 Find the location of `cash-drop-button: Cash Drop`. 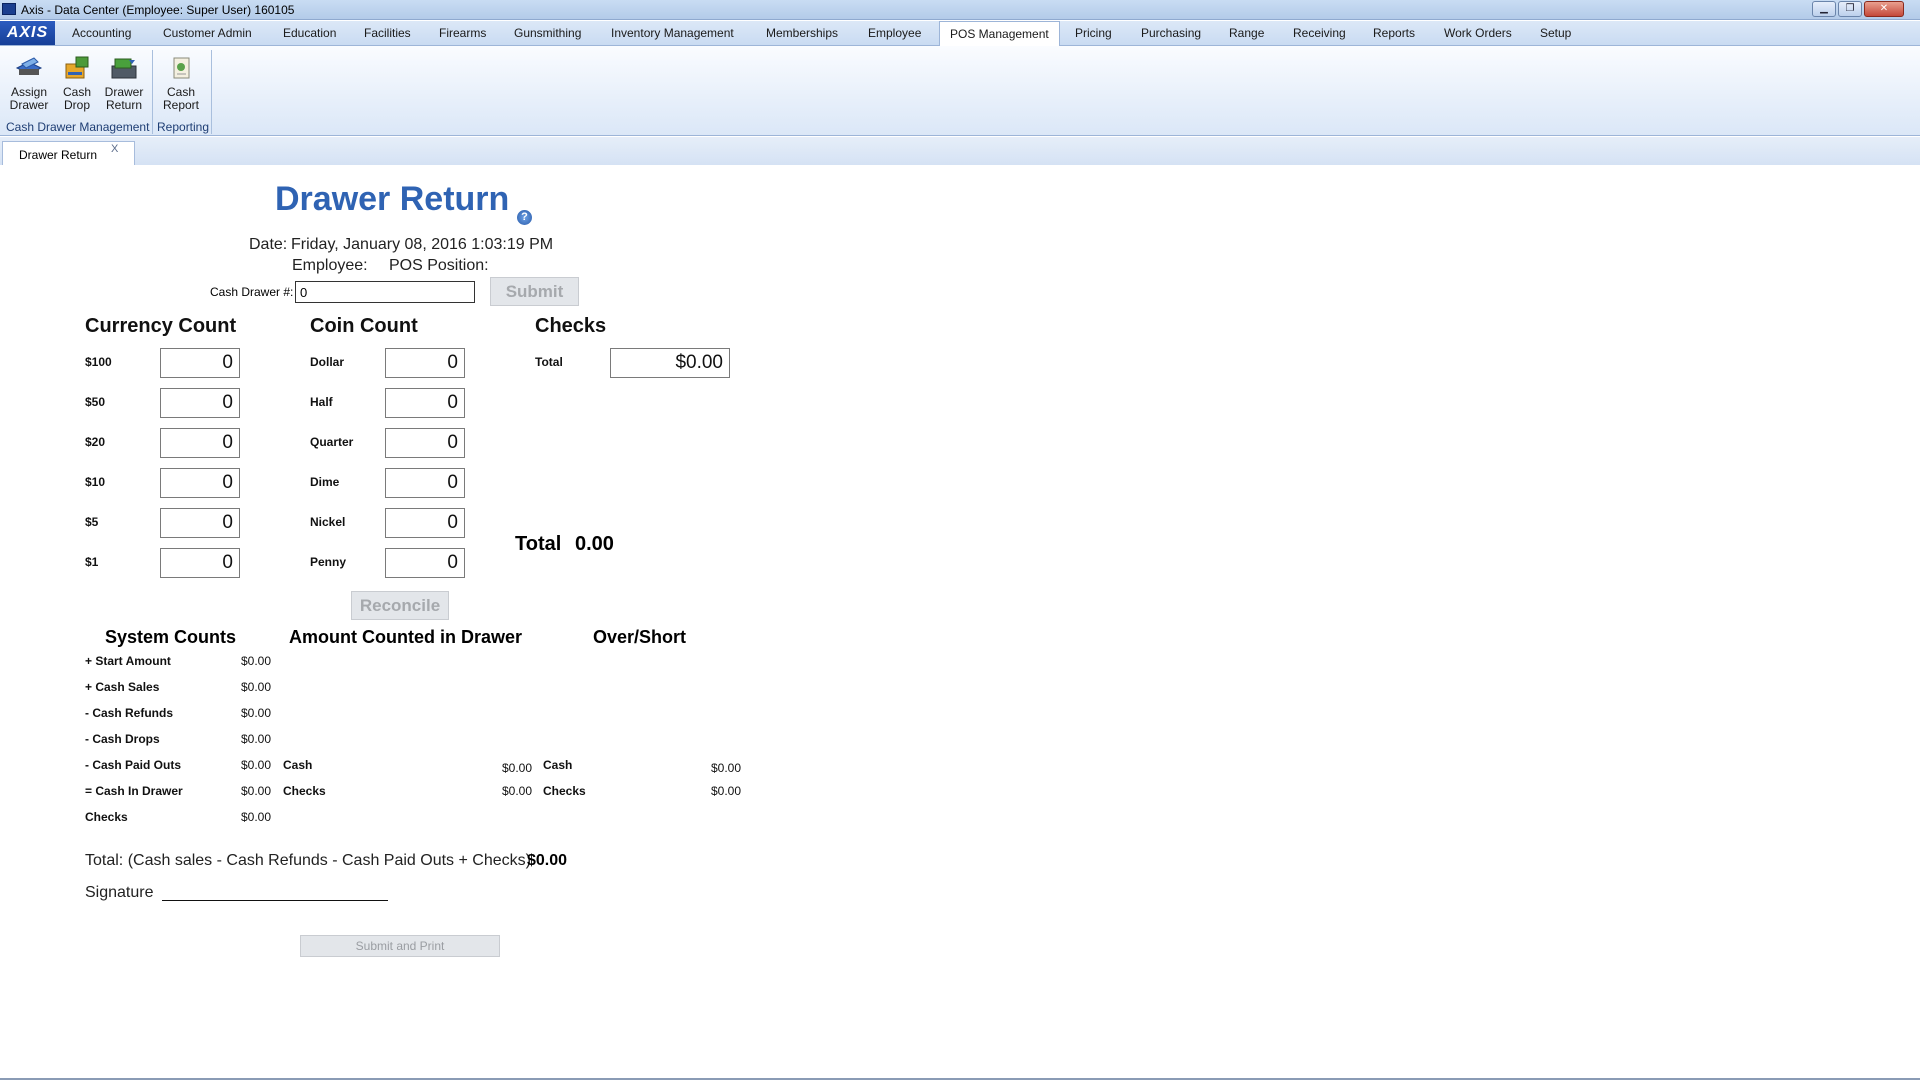

cash-drop-button: Cash Drop is located at coordinates (77, 83).